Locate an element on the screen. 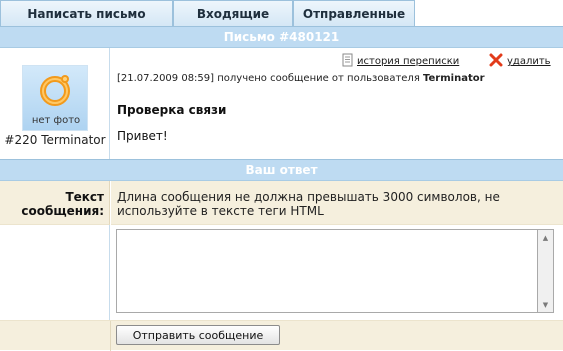 The image size is (563, 351). no-photo-ring-icon is located at coordinates (55, 90).